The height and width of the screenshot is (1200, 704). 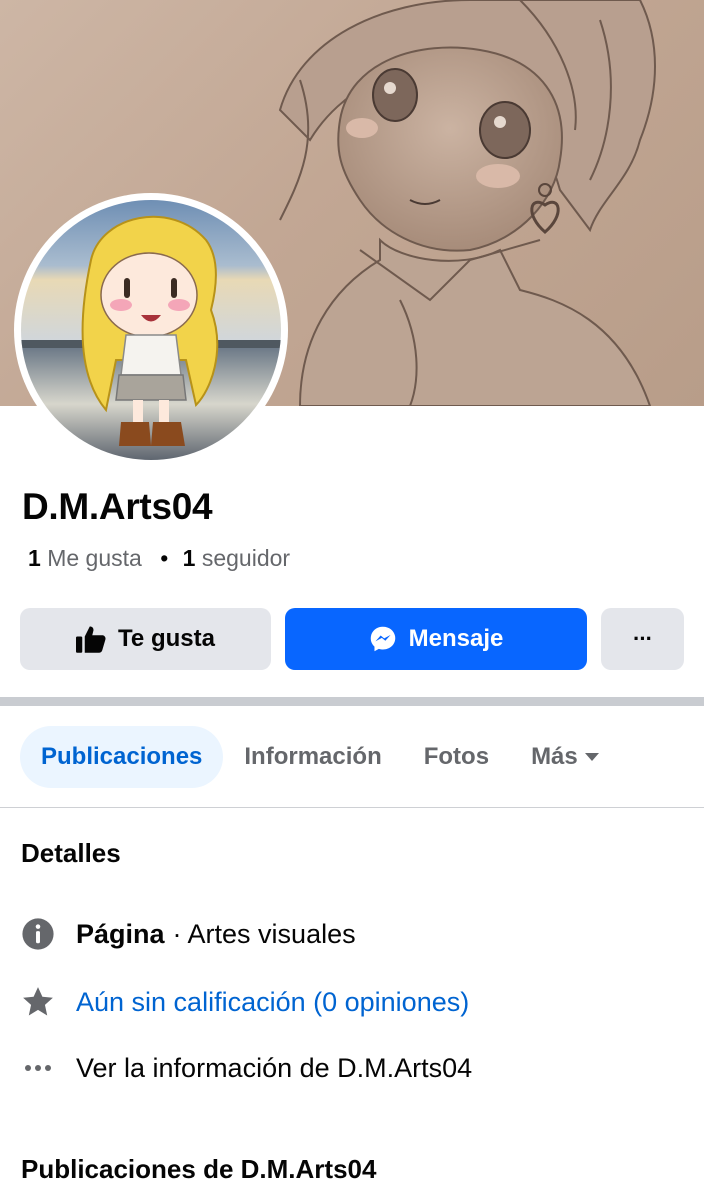 I want to click on message-button-label: Mensaje, so click(x=456, y=638).